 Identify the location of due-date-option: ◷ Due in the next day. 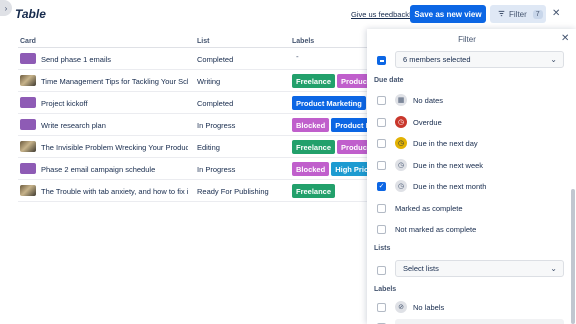
(472, 144).